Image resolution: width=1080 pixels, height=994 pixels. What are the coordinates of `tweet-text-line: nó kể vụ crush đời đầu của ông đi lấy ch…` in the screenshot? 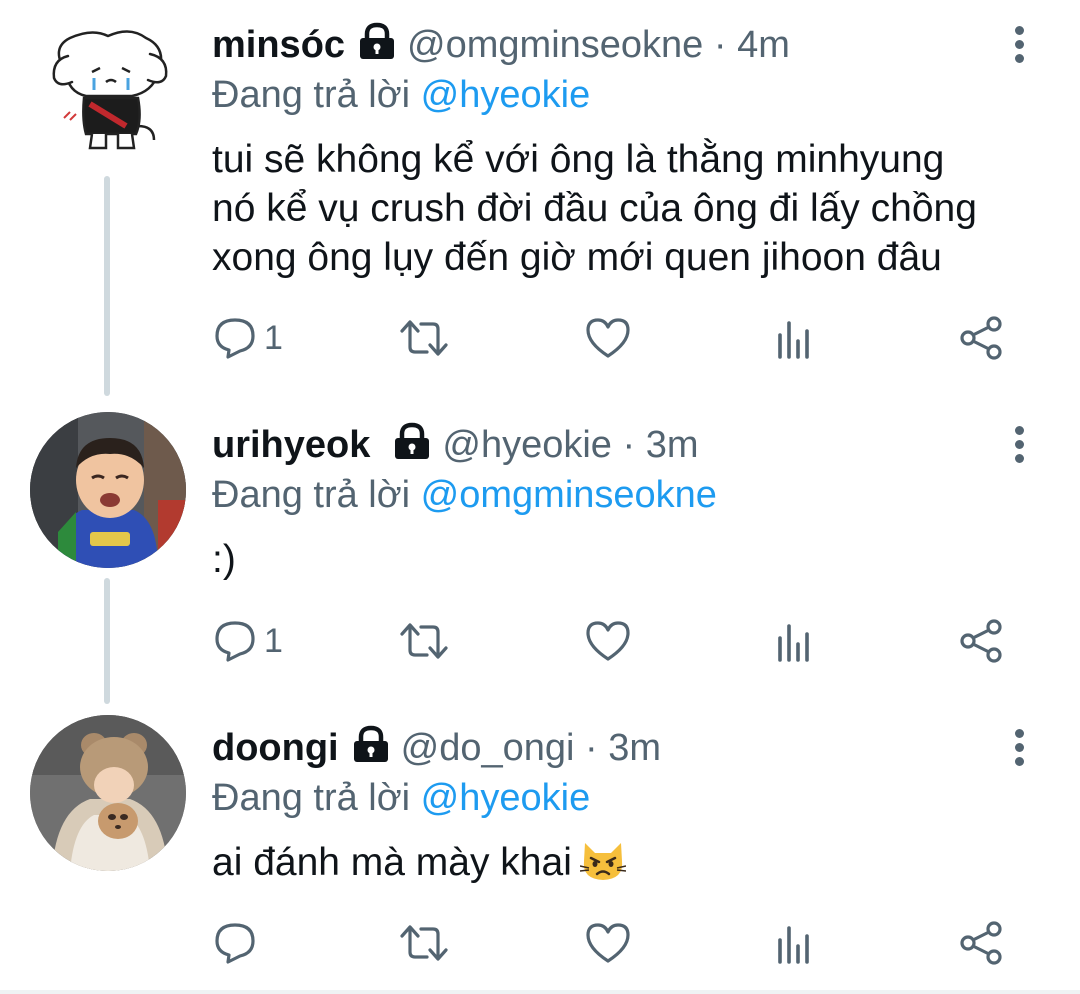 It's located at (594, 208).